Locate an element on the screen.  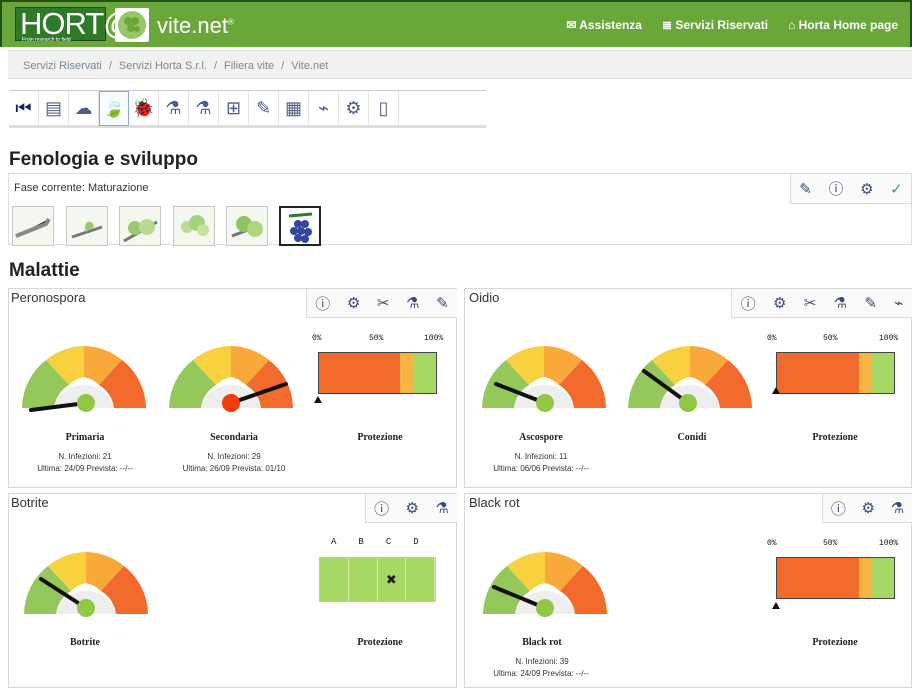
leaves-icon is located at coordinates (140, 231).